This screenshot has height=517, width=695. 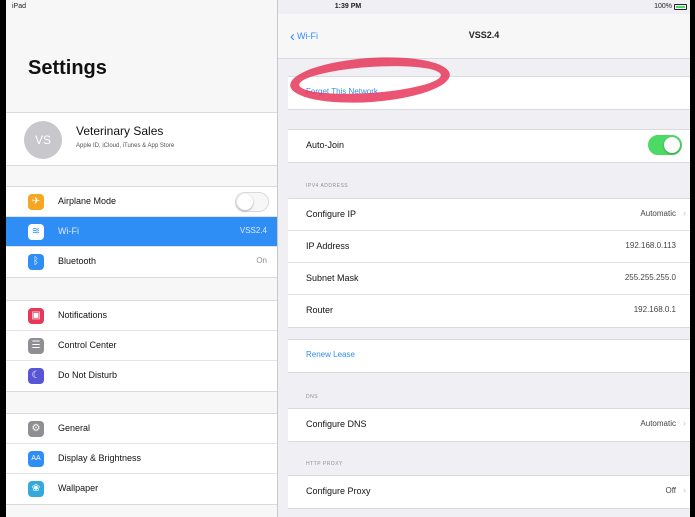 What do you see at coordinates (670, 490) in the screenshot?
I see `configure-proxy-value: Off` at bounding box center [670, 490].